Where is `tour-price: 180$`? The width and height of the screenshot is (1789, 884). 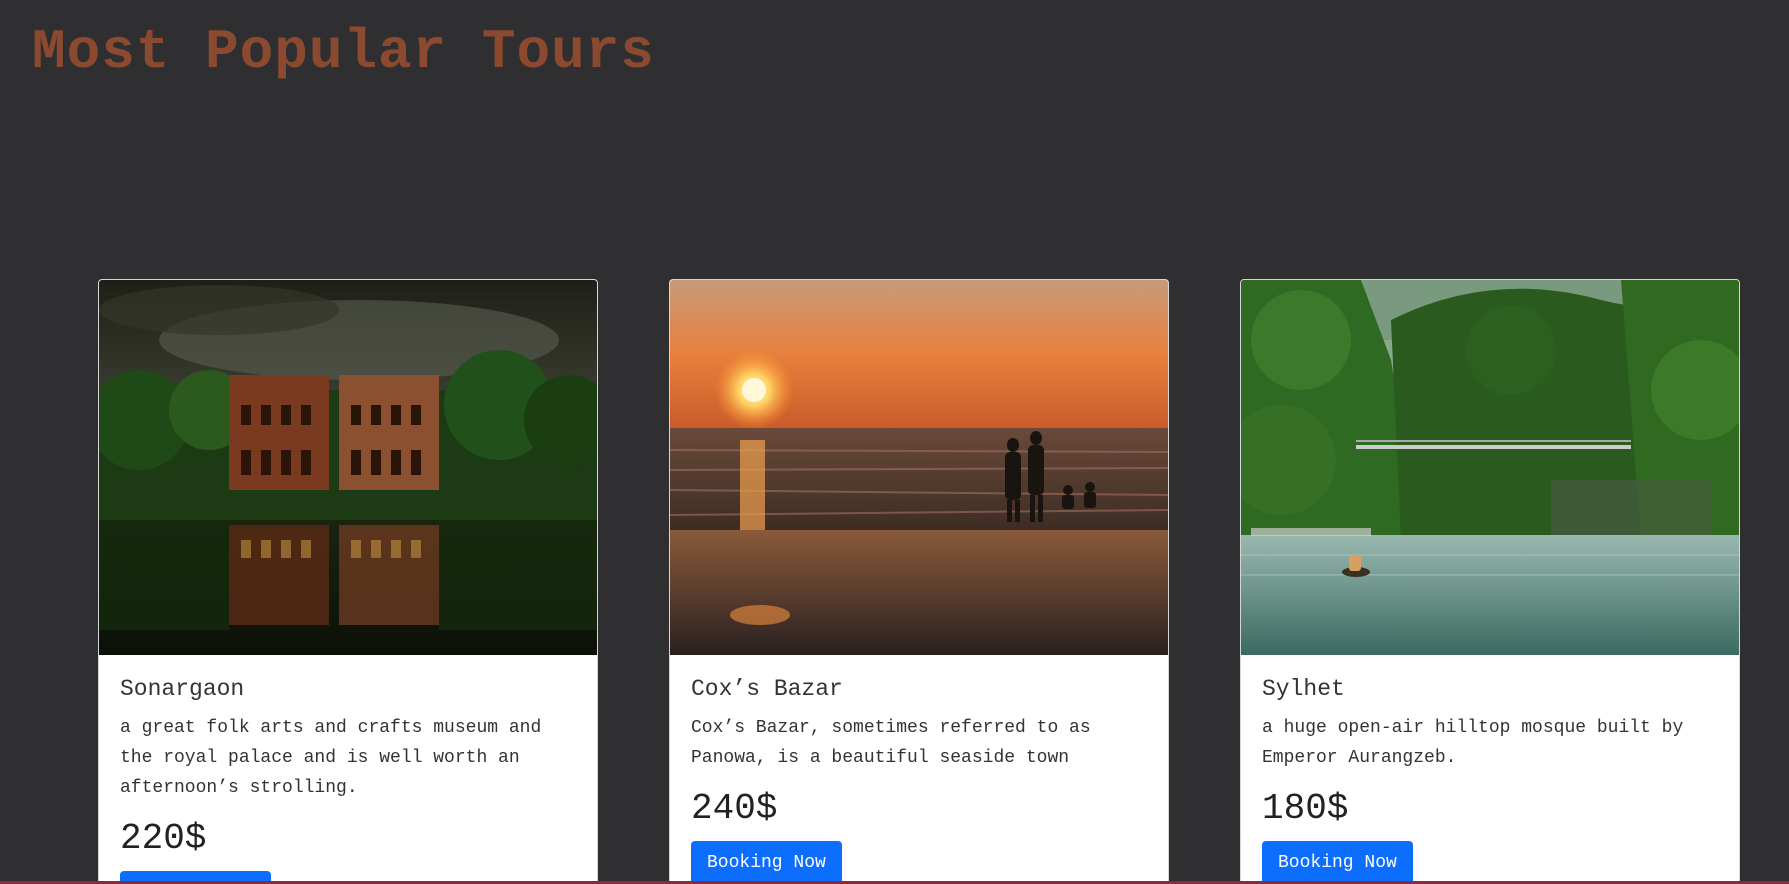
tour-price: 180$ is located at coordinates (1305, 808).